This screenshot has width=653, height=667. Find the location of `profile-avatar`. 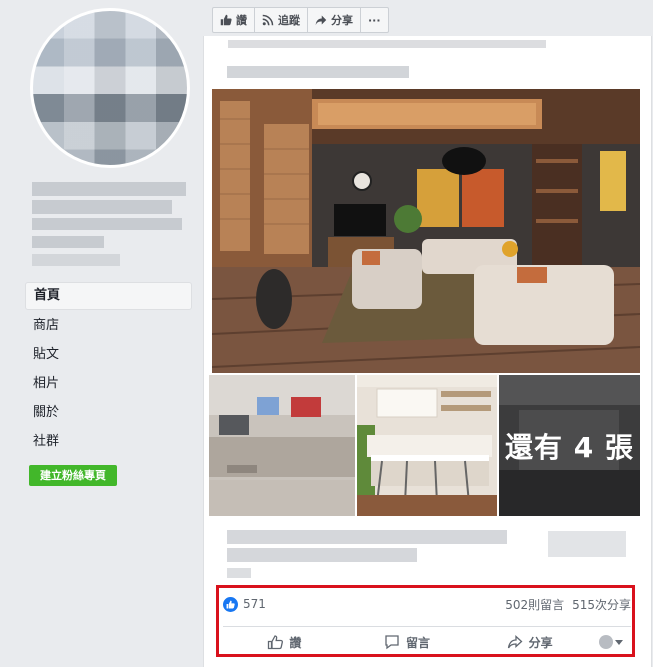

profile-avatar is located at coordinates (110, 88).